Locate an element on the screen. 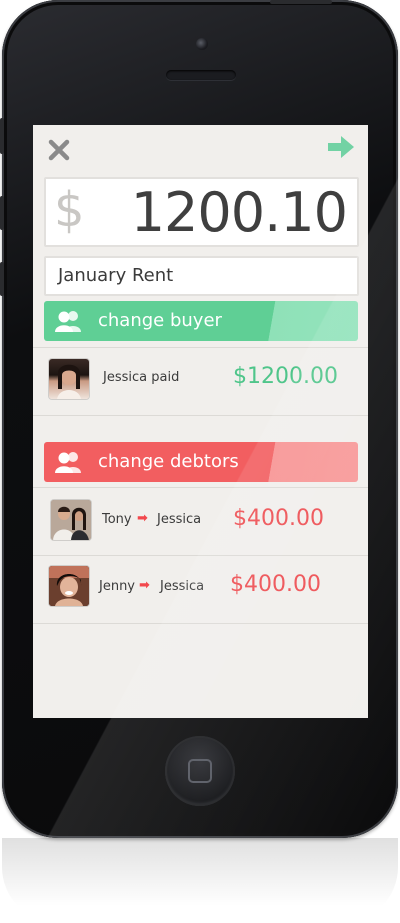 This screenshot has width=400, height=923. home-square-icon is located at coordinates (200, 771).